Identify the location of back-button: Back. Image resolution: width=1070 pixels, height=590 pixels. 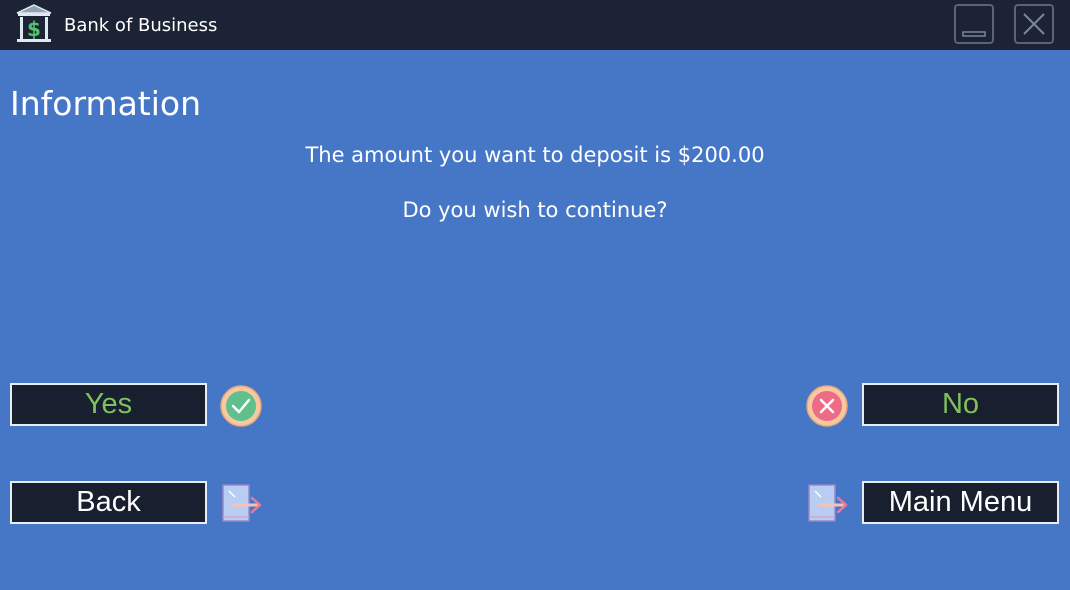
(108, 502).